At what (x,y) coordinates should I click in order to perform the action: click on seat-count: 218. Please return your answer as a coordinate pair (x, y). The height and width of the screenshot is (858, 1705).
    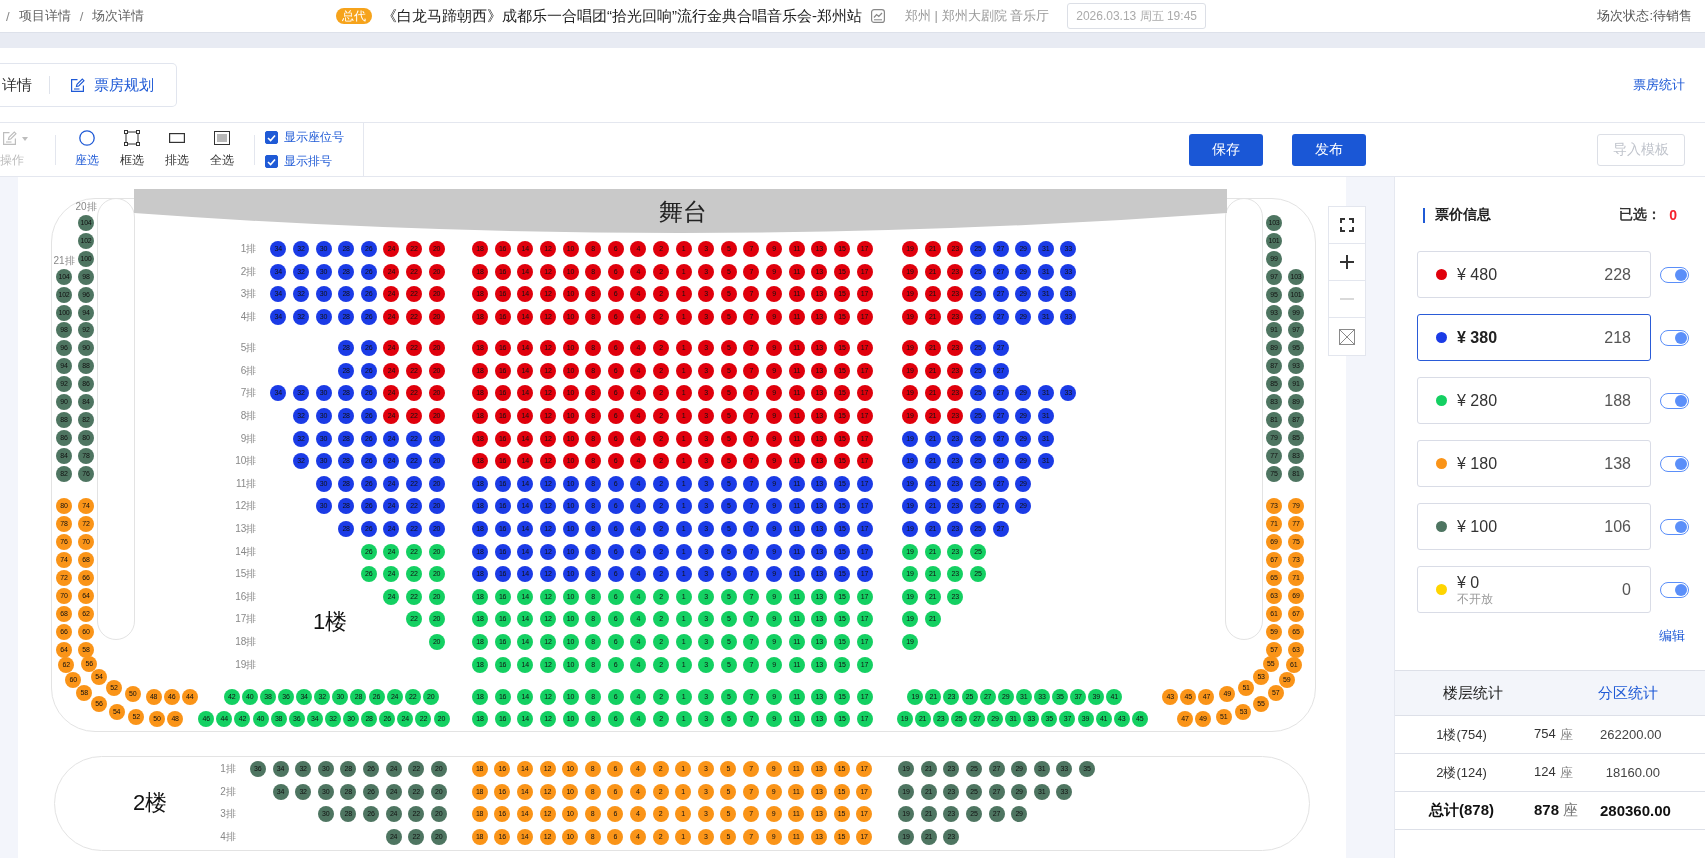
    Looking at the image, I should click on (1617, 337).